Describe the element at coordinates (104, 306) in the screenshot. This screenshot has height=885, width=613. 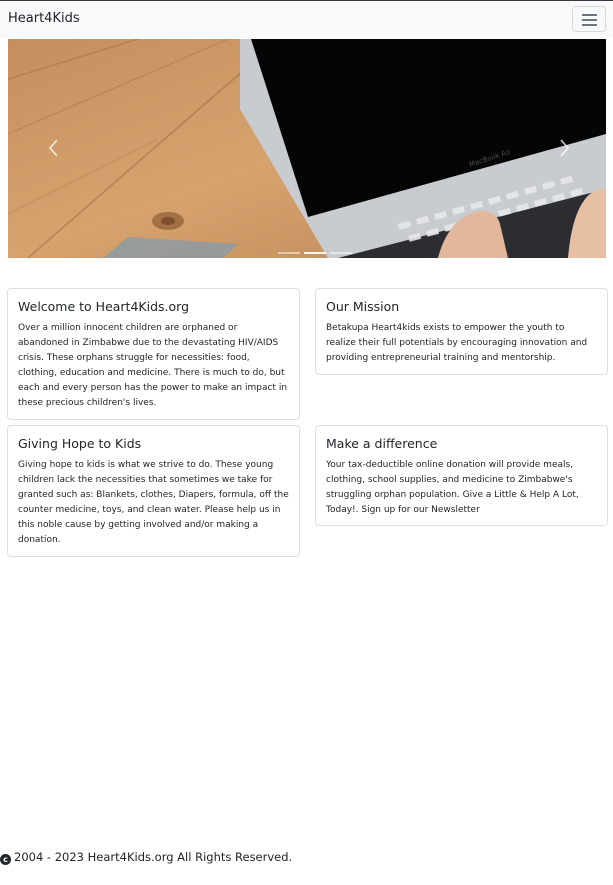
I see `card-title: Welcome to Heart4Kids.org` at that location.